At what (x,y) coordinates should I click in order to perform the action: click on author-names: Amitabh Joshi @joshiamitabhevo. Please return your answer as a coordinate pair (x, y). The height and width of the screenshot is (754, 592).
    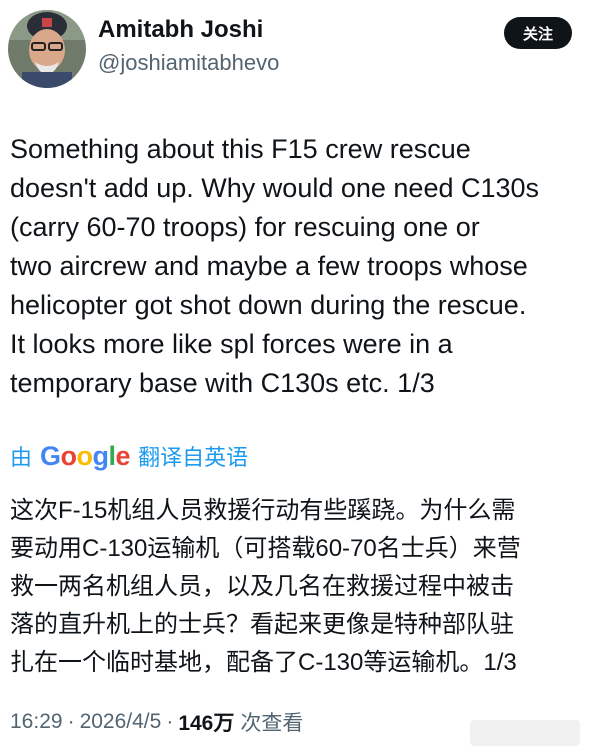
    Looking at the image, I should click on (188, 46).